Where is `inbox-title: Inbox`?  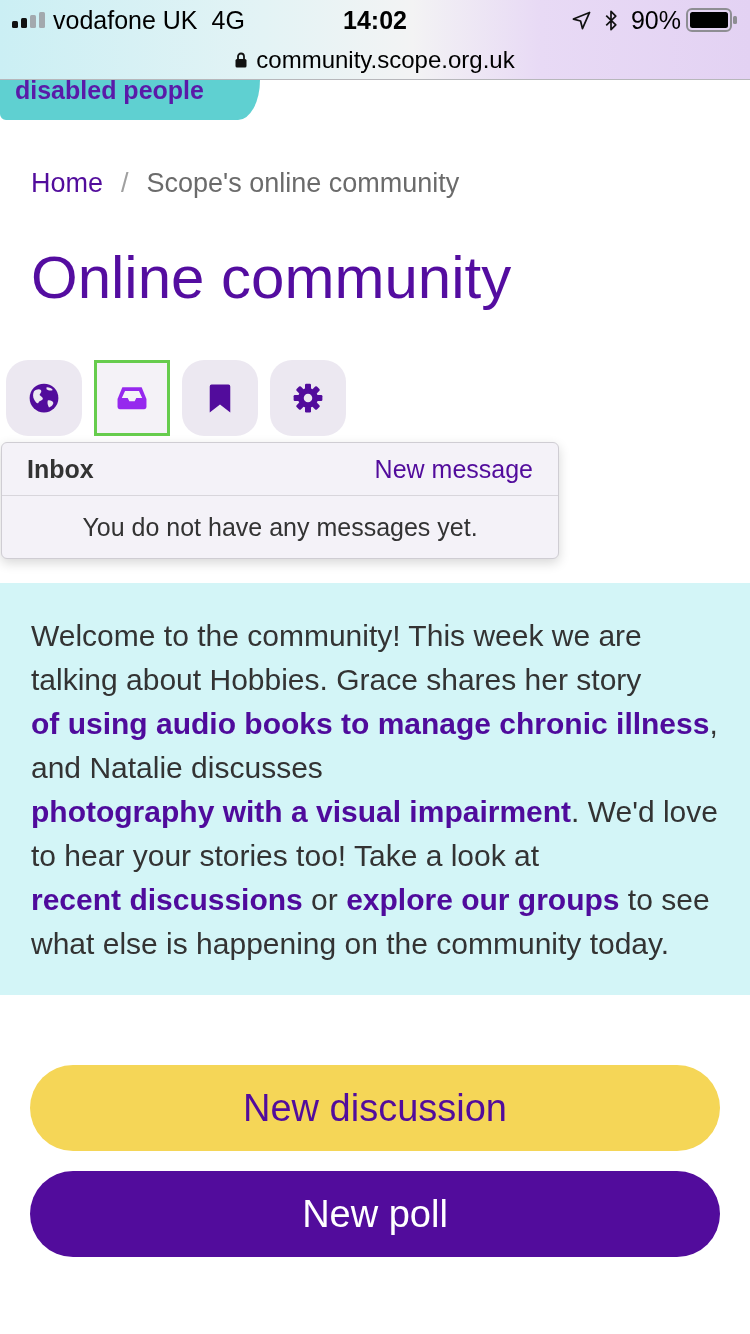 inbox-title: Inbox is located at coordinates (60, 469).